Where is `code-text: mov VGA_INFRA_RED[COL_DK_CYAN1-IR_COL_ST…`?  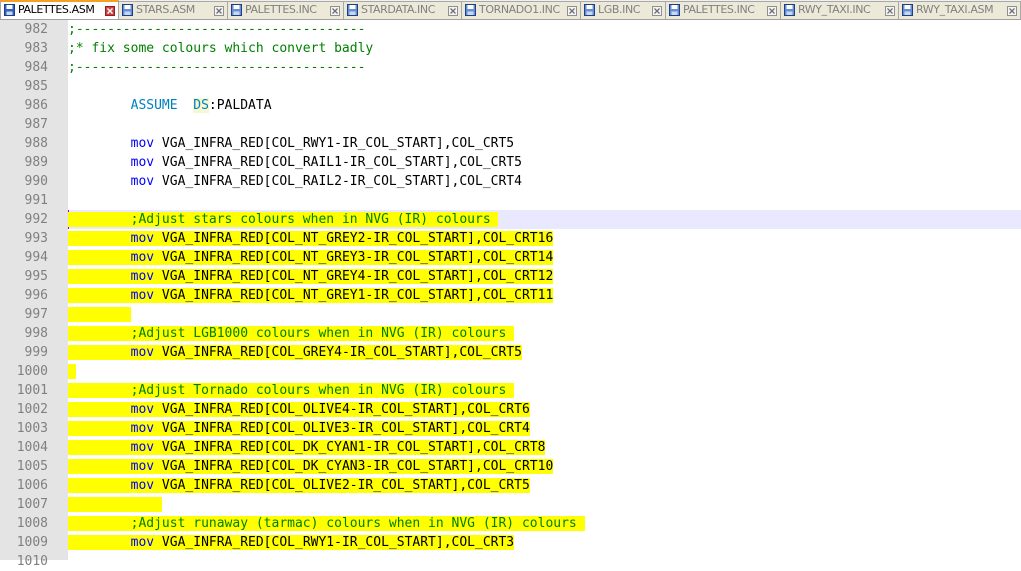
code-text: mov VGA_INFRA_RED[COL_DK_CYAN1-IR_COL_ST… is located at coordinates (307, 447).